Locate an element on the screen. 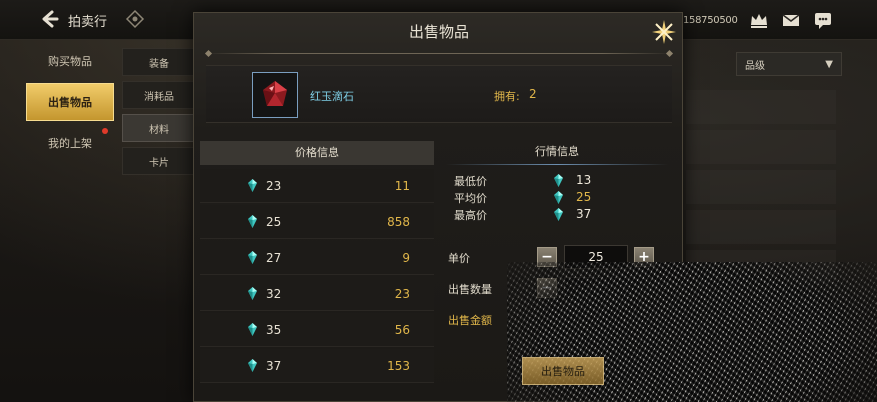 The height and width of the screenshot is (402, 877). item-slot is located at coordinates (275, 95).